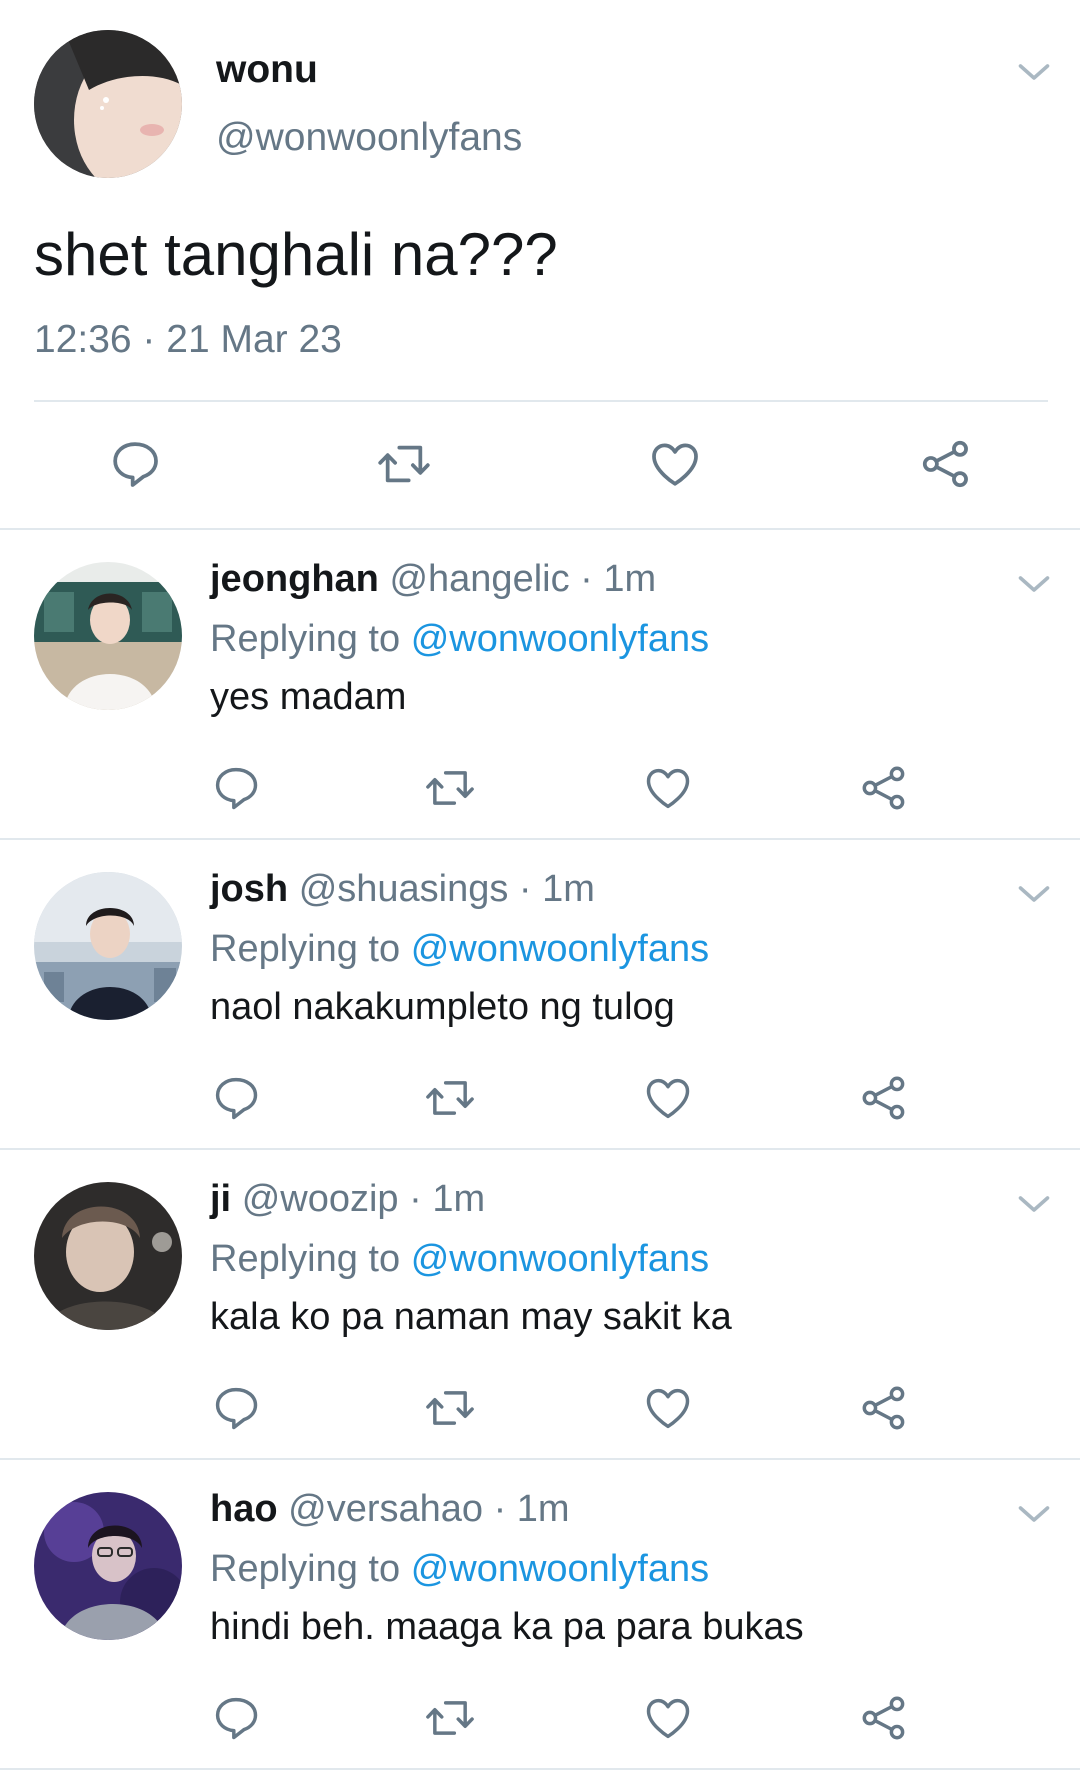  I want to click on divider, so click(541, 401).